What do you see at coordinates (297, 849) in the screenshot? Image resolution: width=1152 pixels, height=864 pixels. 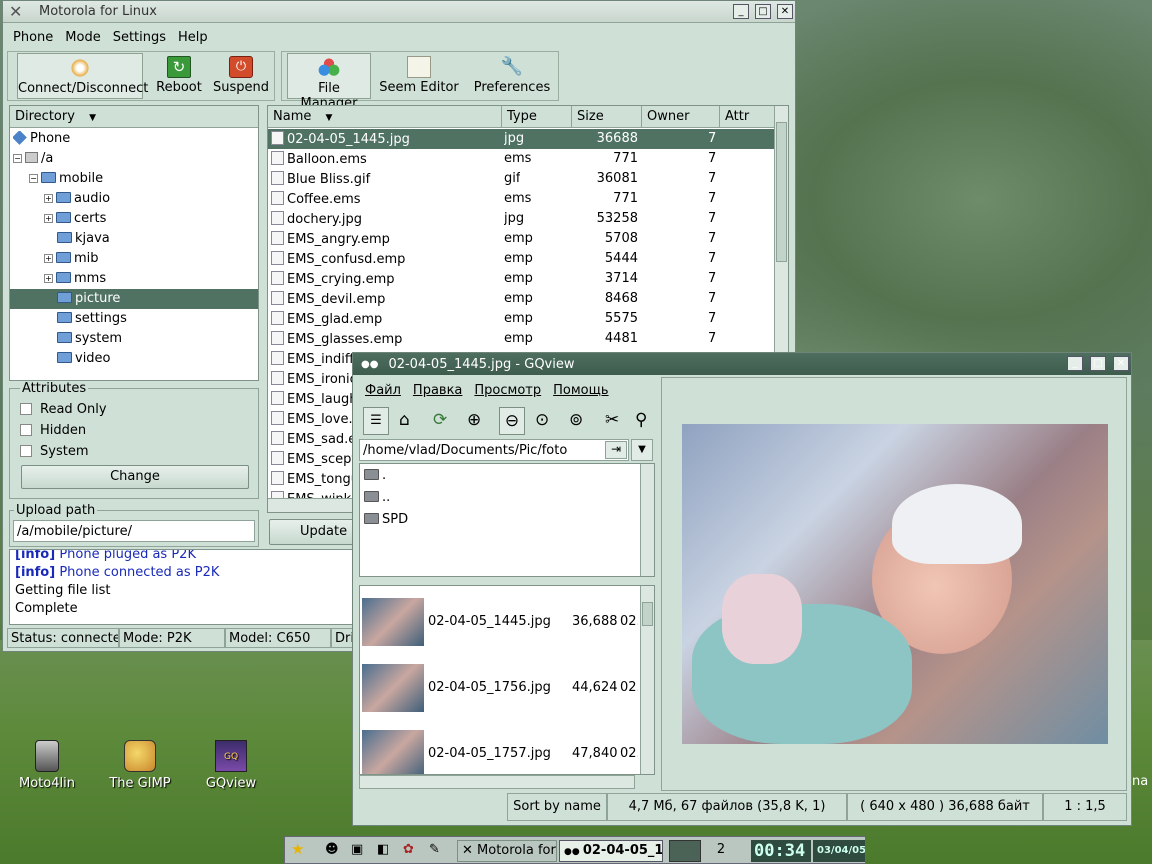 I see `star-menu-icon: ★` at bounding box center [297, 849].